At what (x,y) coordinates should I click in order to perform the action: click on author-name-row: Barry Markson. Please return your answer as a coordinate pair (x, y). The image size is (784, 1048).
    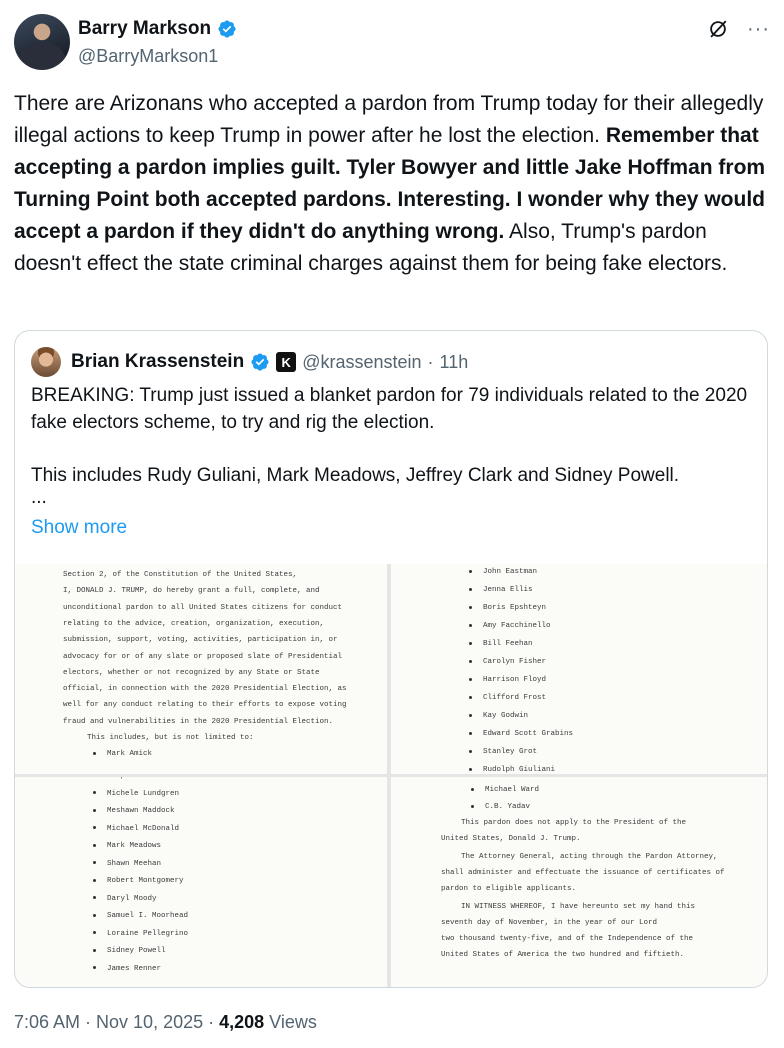
    Looking at the image, I should click on (157, 29).